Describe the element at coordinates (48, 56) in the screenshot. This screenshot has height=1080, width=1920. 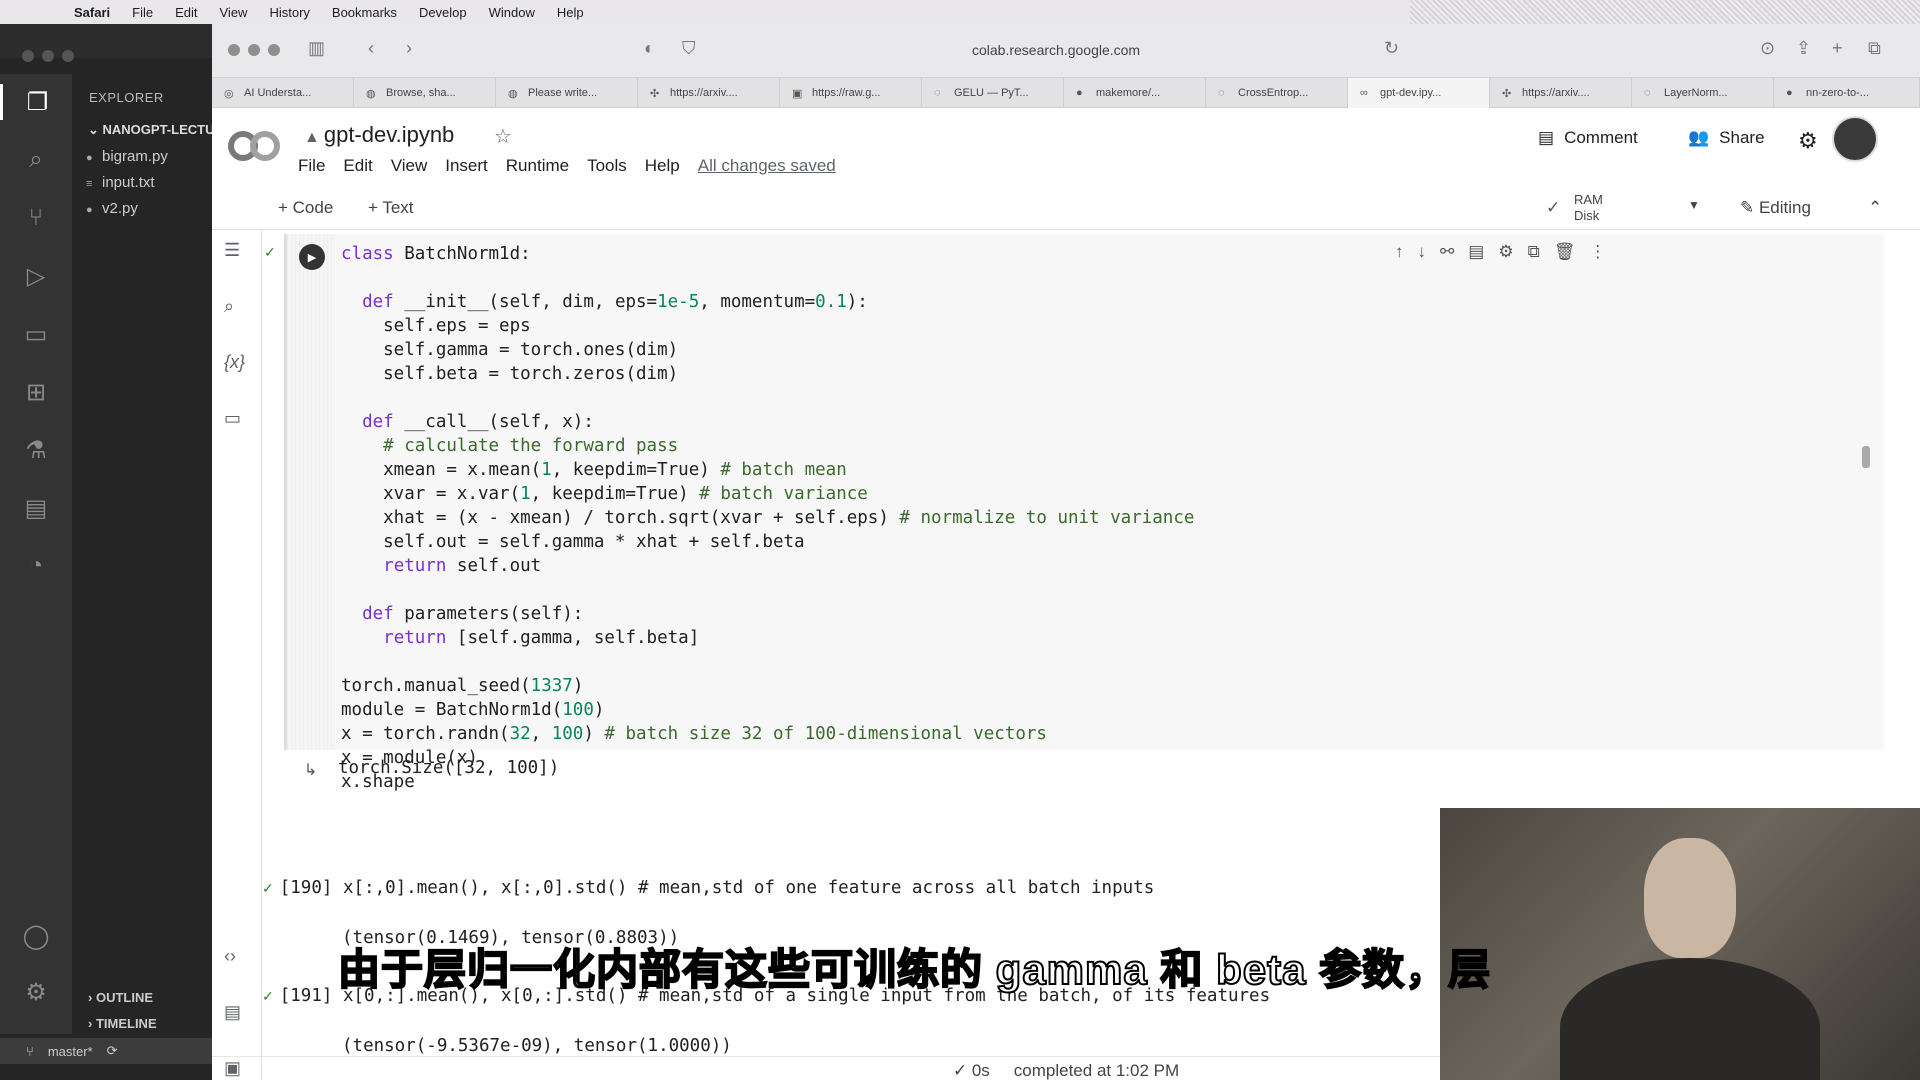
I see `vscode-window-controls` at that location.